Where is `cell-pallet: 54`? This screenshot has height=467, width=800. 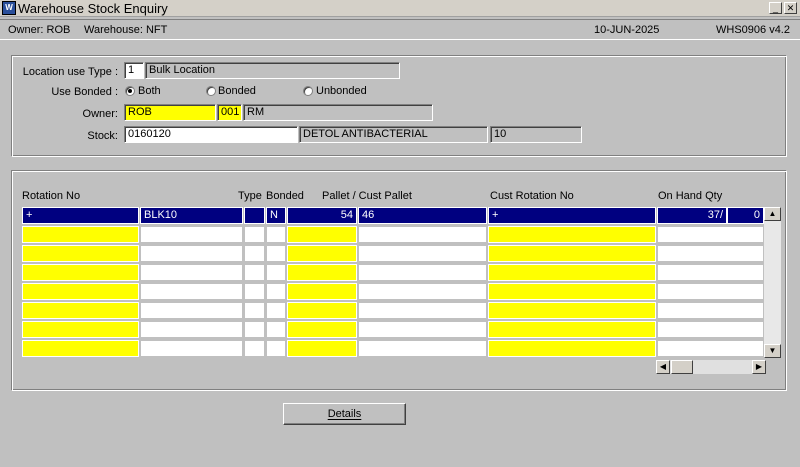
cell-pallet: 54 is located at coordinates (322, 215).